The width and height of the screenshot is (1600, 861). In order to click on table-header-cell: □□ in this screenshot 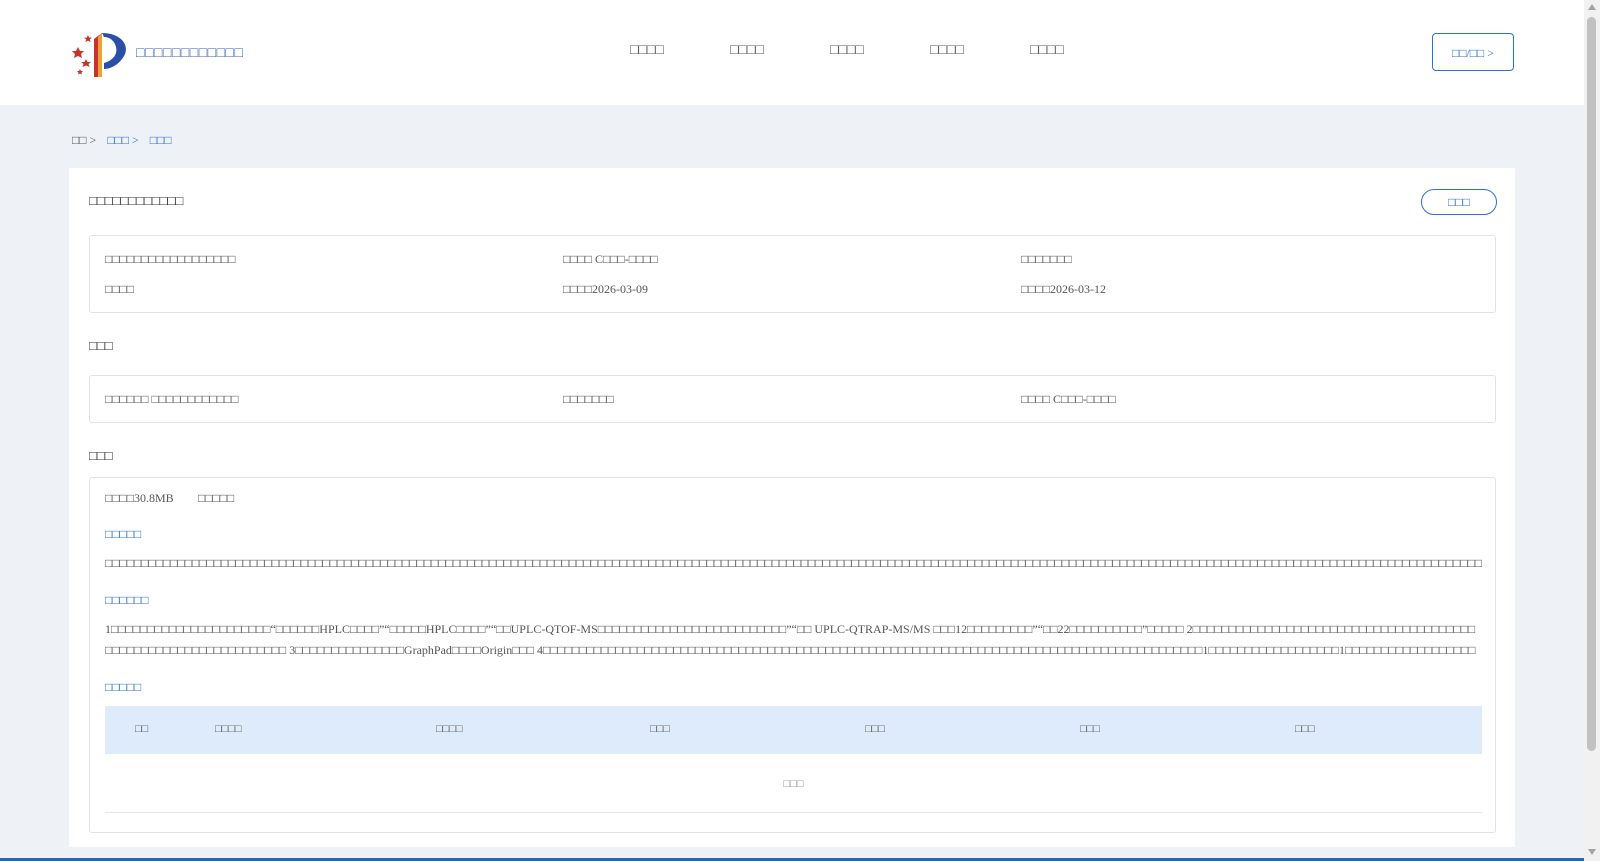, I will do `click(142, 729)`.